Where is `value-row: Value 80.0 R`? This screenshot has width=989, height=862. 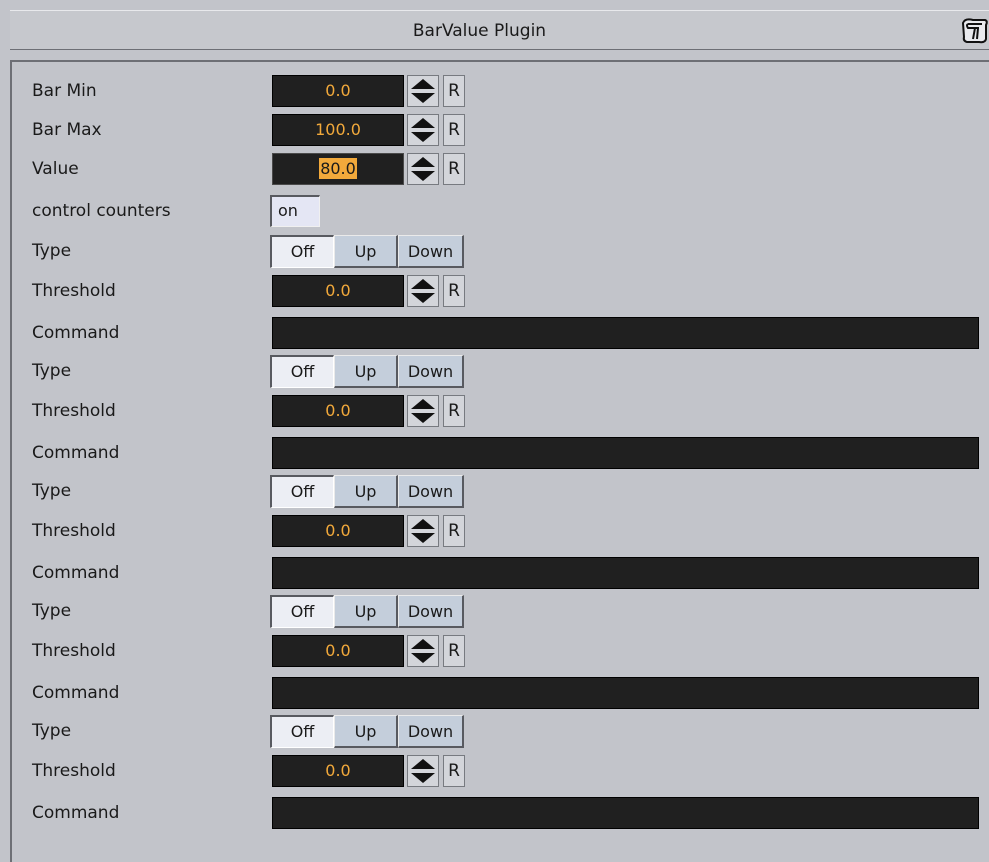
value-row: Value 80.0 R is located at coordinates (500, 169).